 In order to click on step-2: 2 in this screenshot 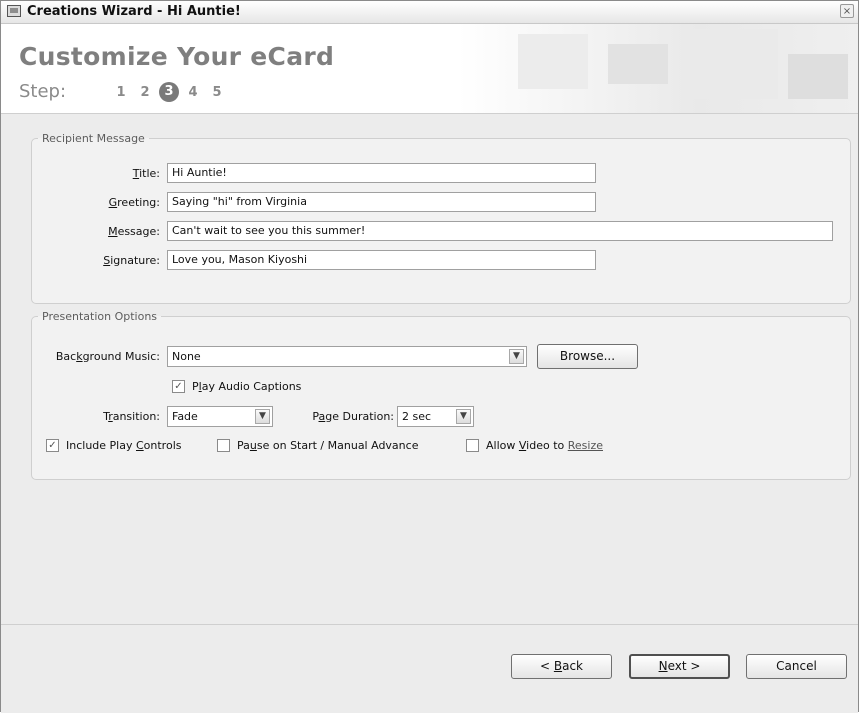, I will do `click(145, 92)`.